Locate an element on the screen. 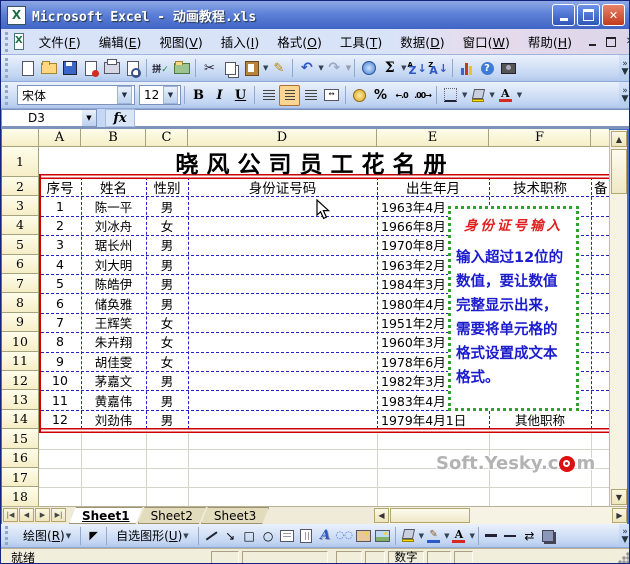 The height and width of the screenshot is (564, 630). spelling-button: 拼✓ is located at coordinates (160, 68).